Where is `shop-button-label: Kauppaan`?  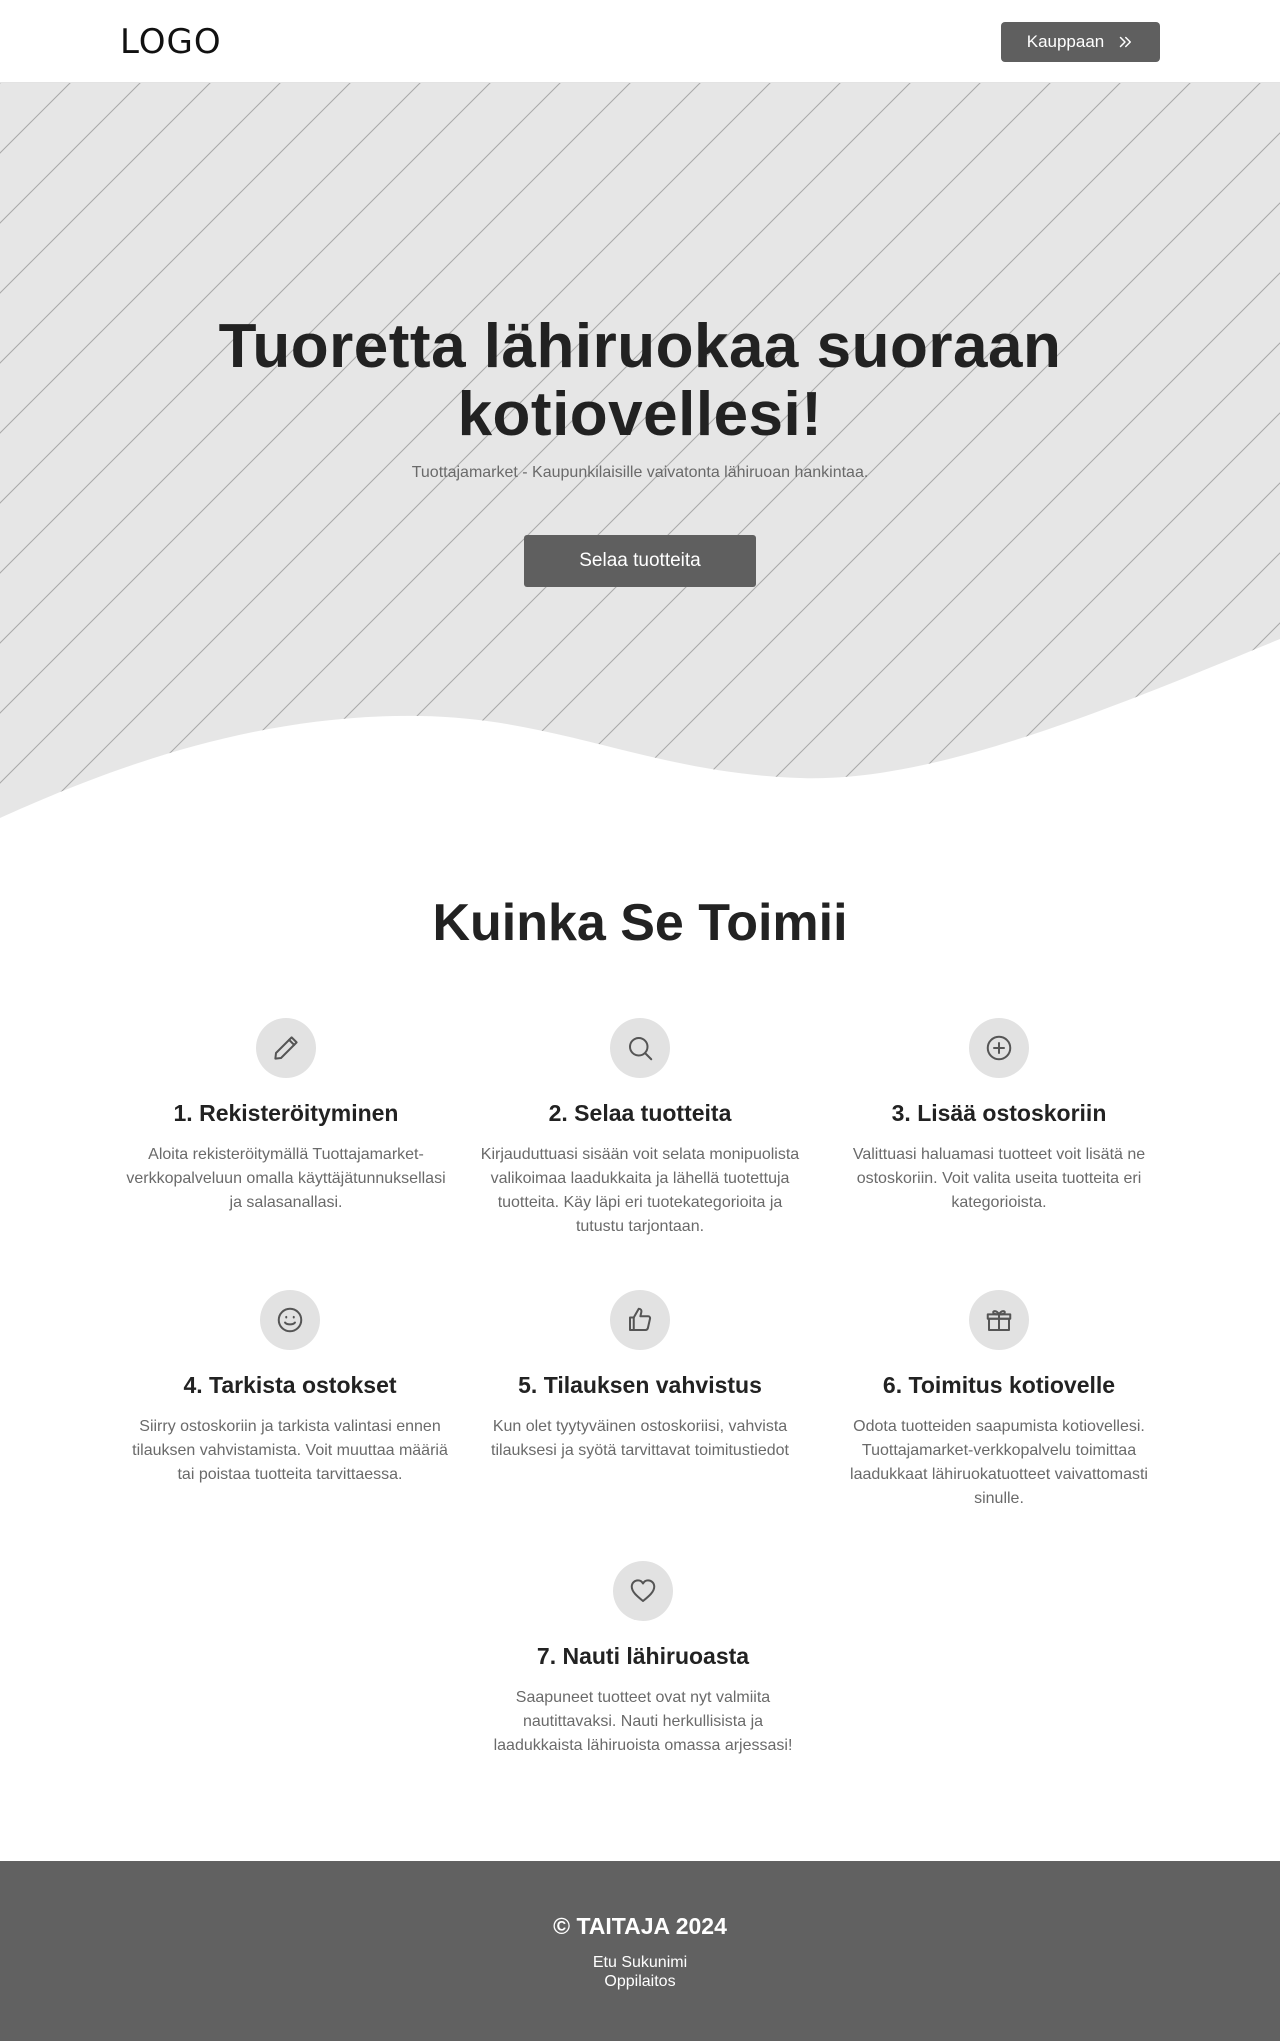 shop-button-label: Kauppaan is located at coordinates (1065, 41).